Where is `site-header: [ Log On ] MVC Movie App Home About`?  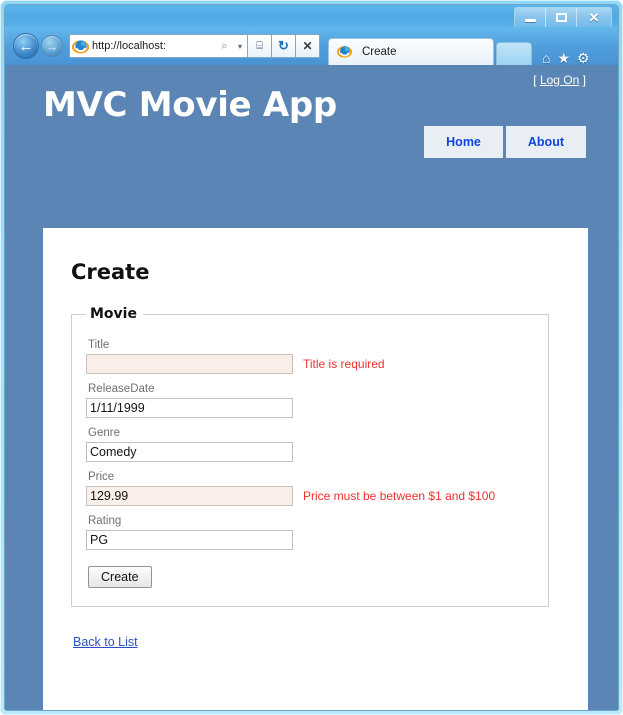
site-header: [ Log On ] MVC Movie App Home About is located at coordinates (311, 112).